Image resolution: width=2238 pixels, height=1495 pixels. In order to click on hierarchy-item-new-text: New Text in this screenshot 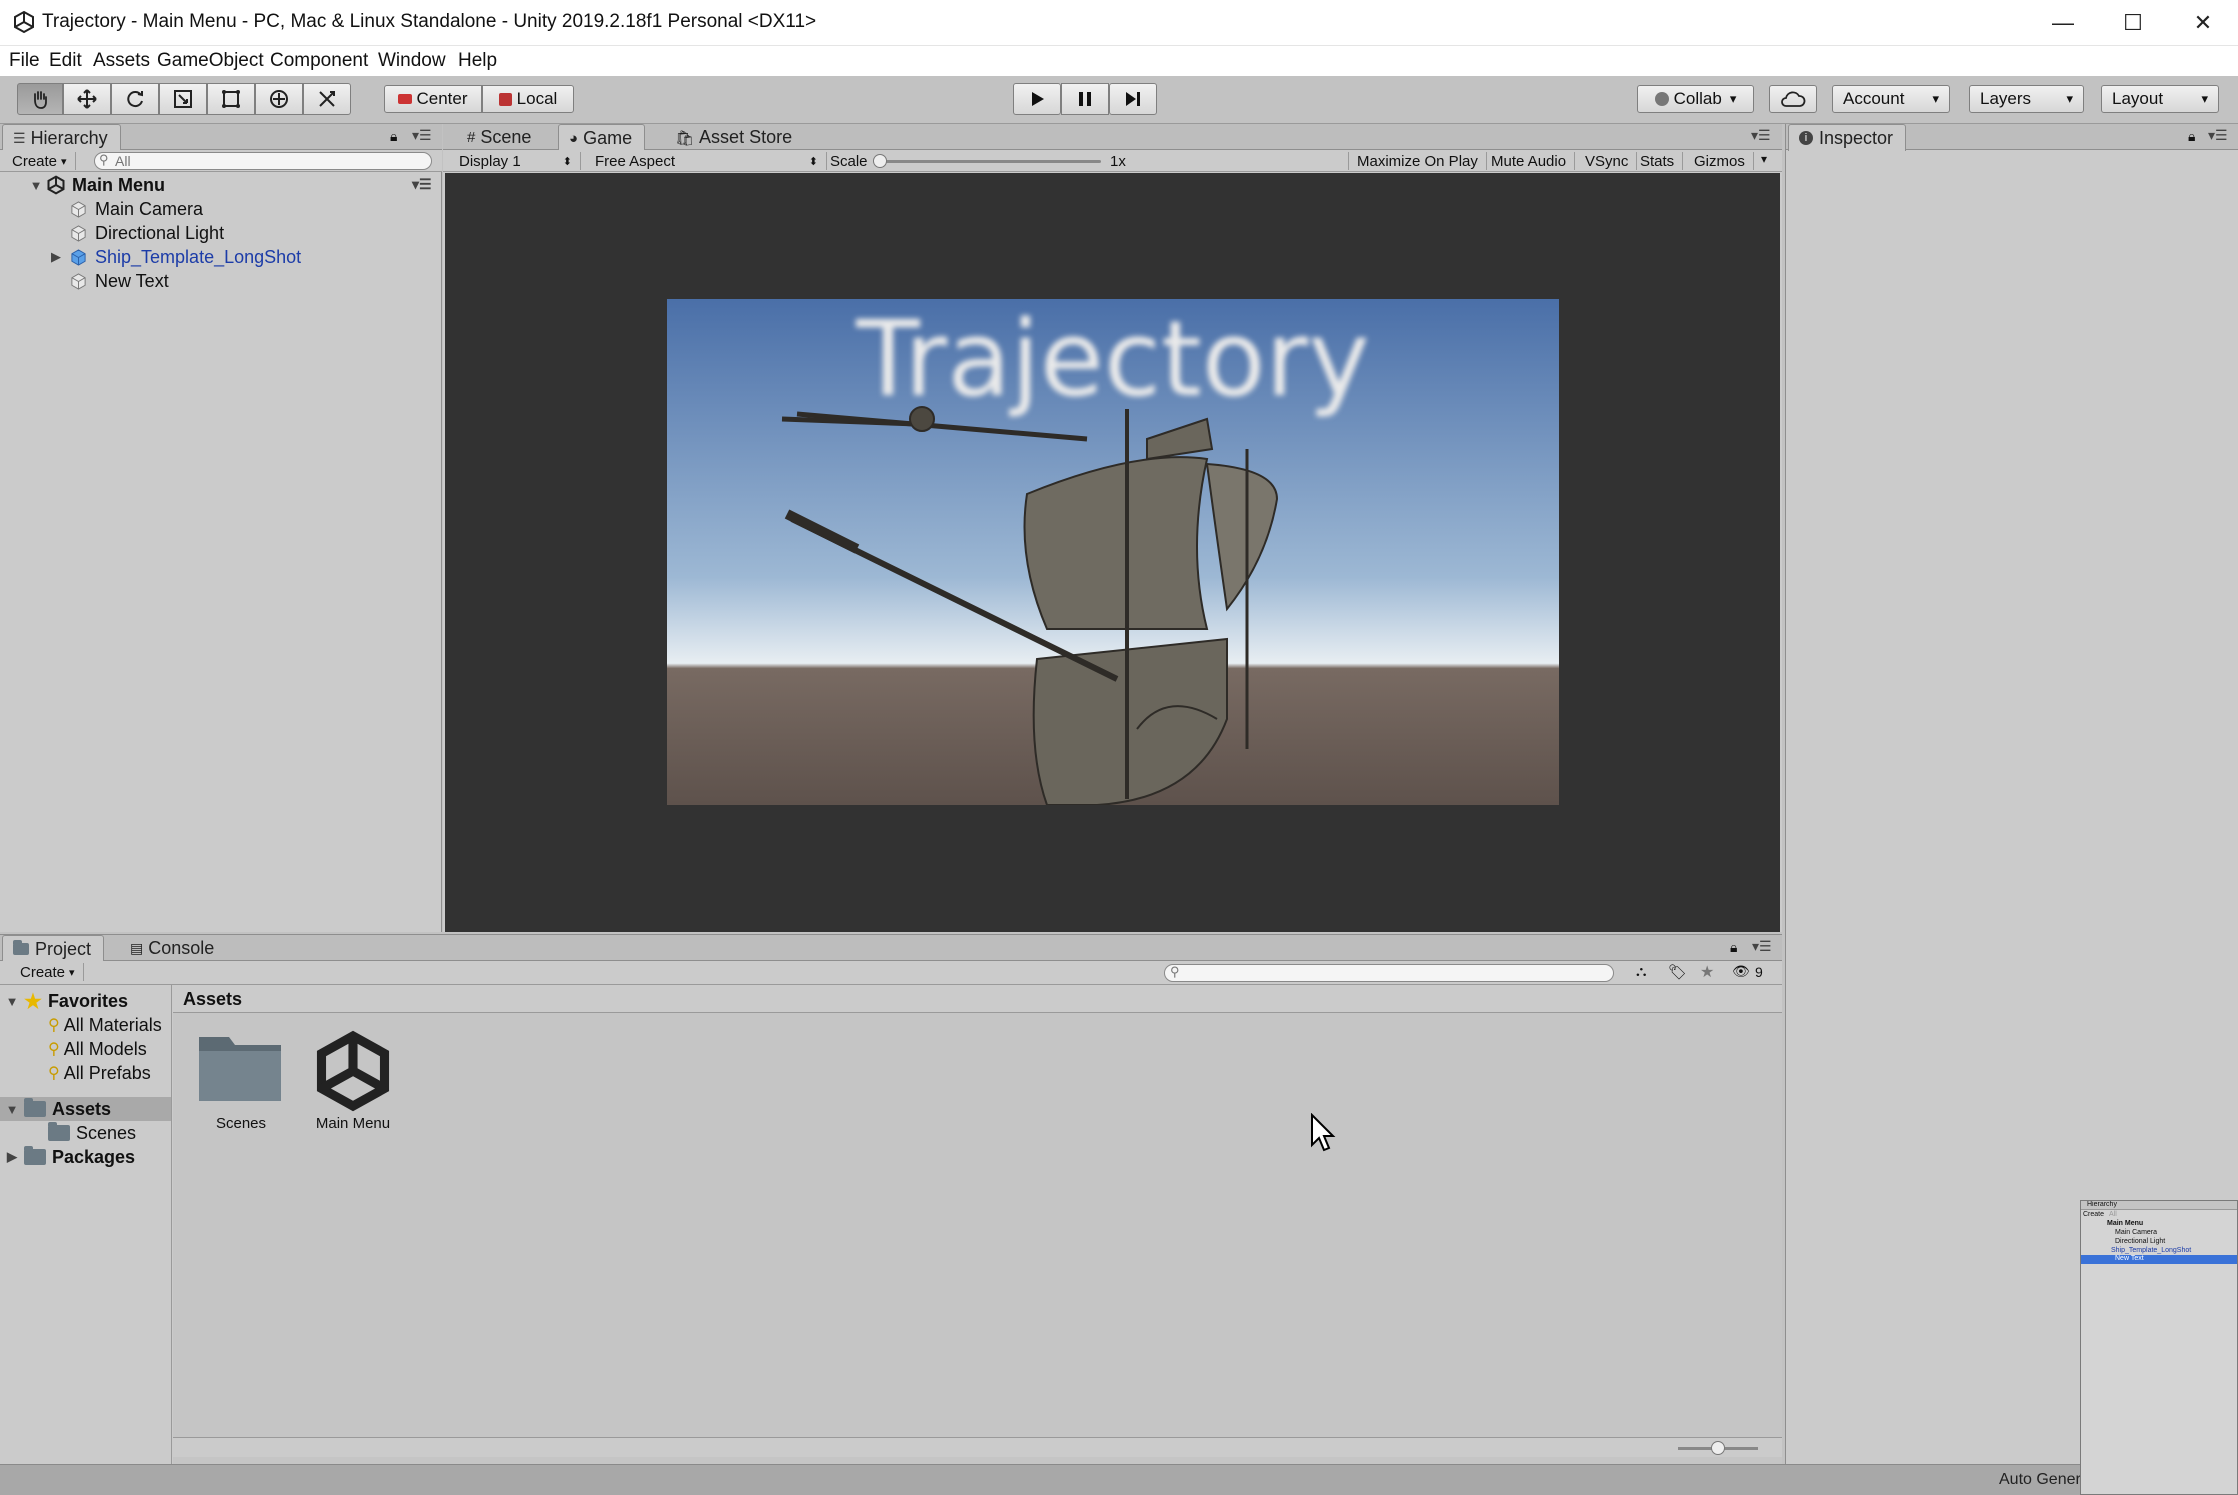, I will do `click(119, 281)`.